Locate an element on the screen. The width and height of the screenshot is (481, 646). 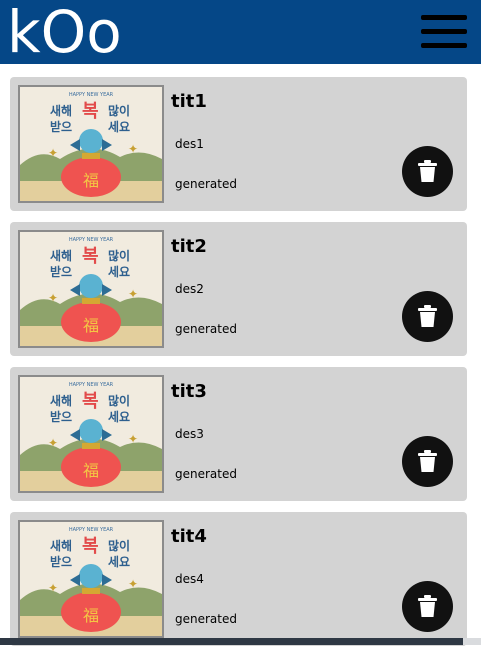
item-description: des1 is located at coordinates (189, 144).